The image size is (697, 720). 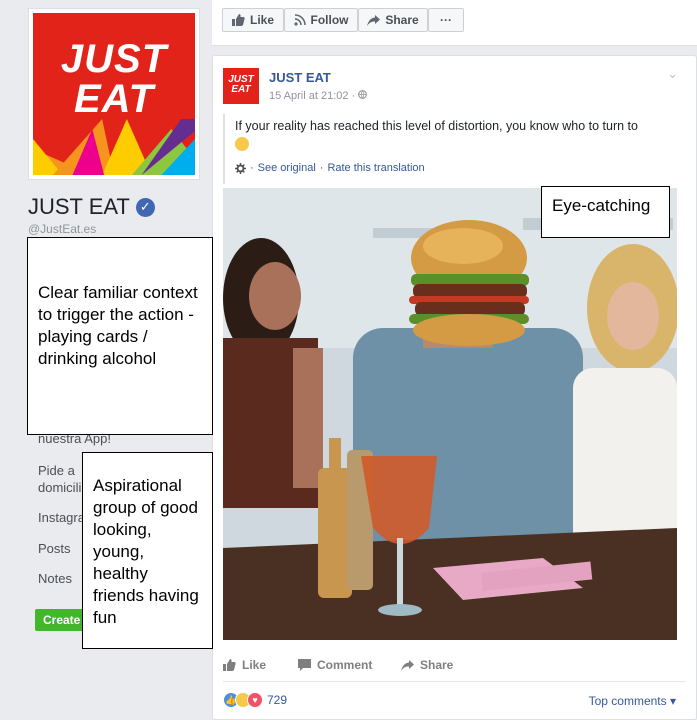 I want to click on comment-label: Comment, so click(x=345, y=665).